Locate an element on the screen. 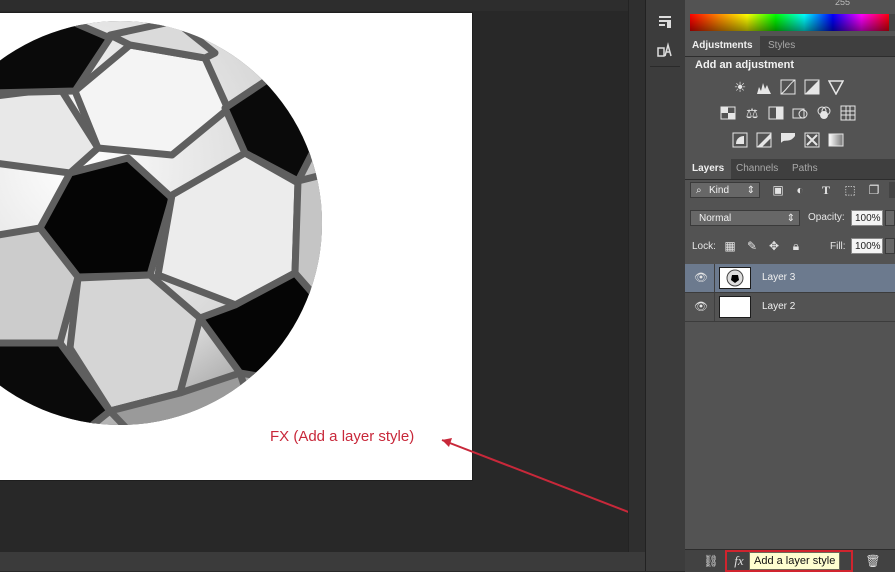 Image resolution: width=895 pixels, height=572 pixels. toolstrip-separator is located at coordinates (665, 66).